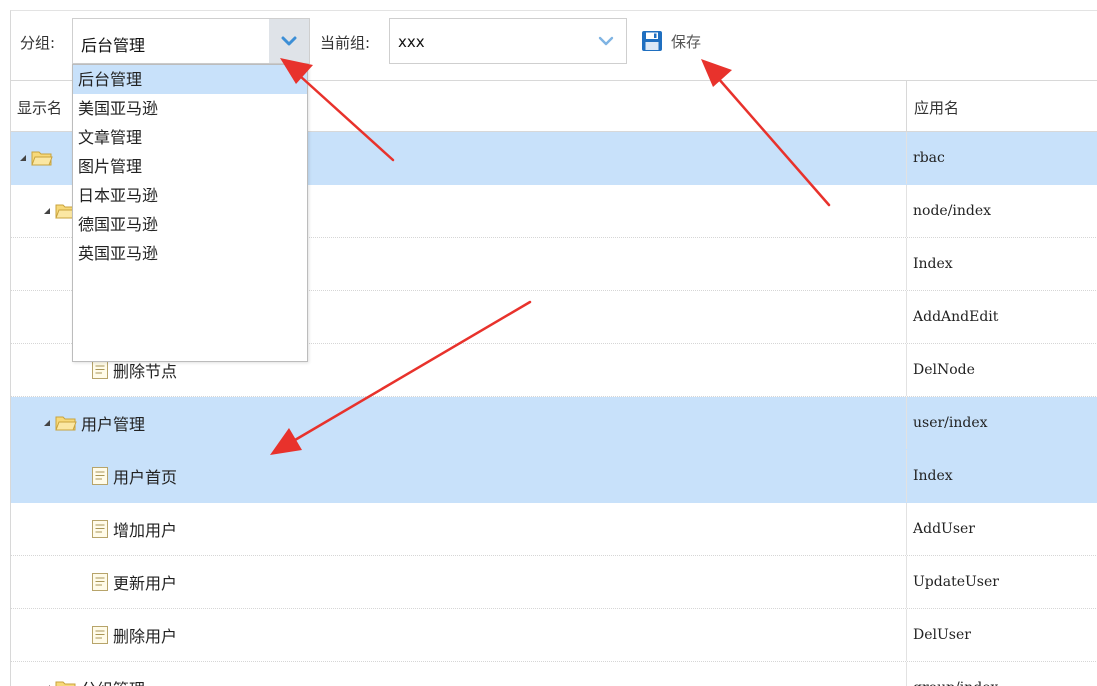  Describe the element at coordinates (38, 43) in the screenshot. I see `group-label: 分组:` at that location.